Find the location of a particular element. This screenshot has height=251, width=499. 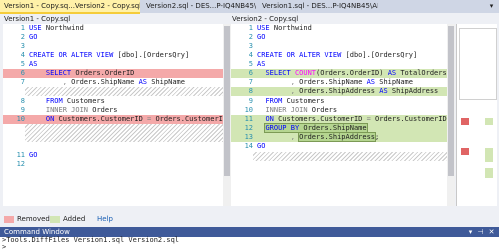

code-line: 10 INNER JOIN Orders is located at coordinates (291, 110).